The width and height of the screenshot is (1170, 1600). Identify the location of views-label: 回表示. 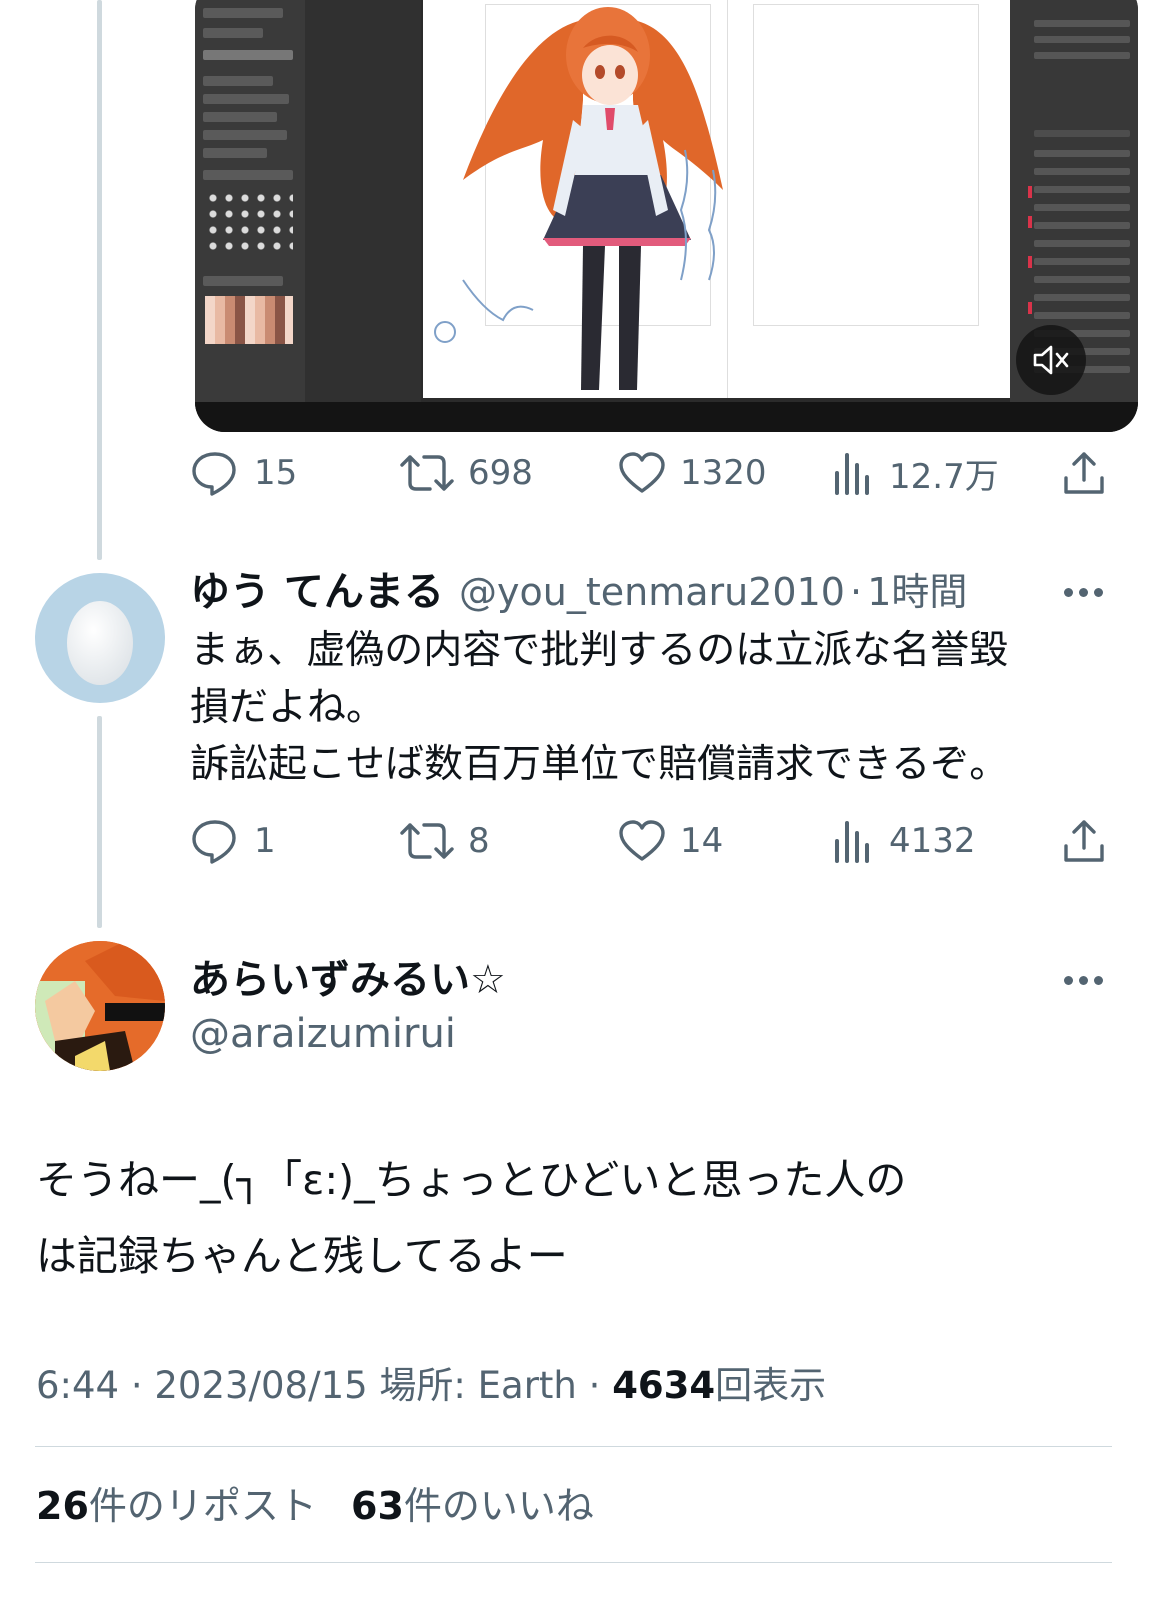
(771, 1385).